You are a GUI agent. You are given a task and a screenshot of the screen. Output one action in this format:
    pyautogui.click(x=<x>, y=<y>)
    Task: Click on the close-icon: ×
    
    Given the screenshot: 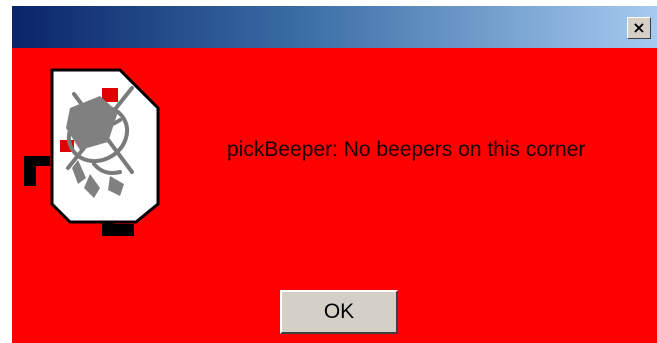 What is the action you would take?
    pyautogui.click(x=639, y=27)
    